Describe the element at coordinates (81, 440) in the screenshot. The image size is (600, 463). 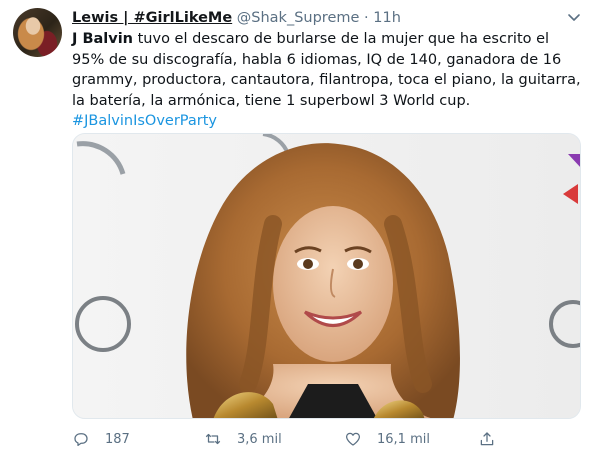
I see `reply-icon` at that location.